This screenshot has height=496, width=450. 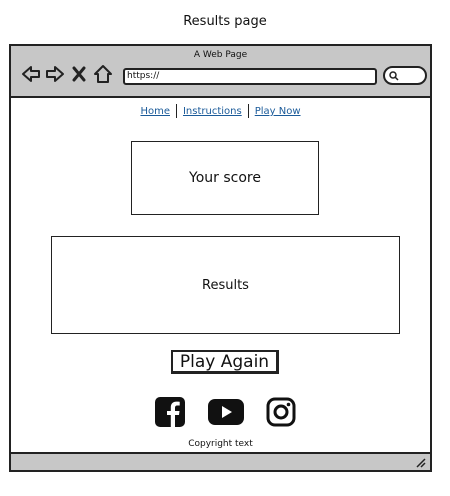 I want to click on close-x-icon, so click(x=79, y=74).